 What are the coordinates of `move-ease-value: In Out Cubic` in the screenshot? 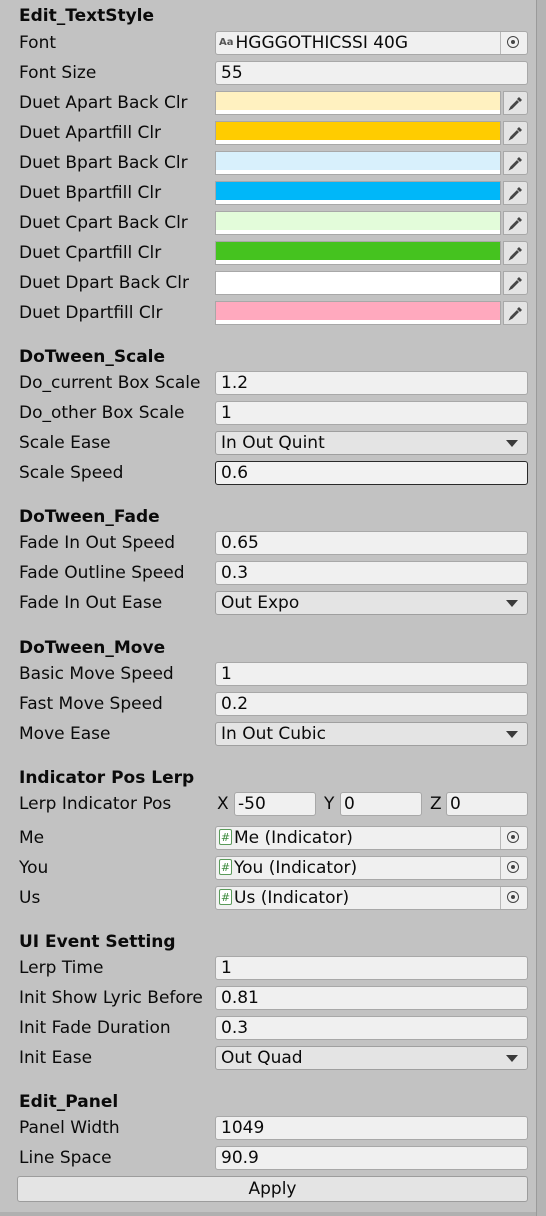 It's located at (273, 734).